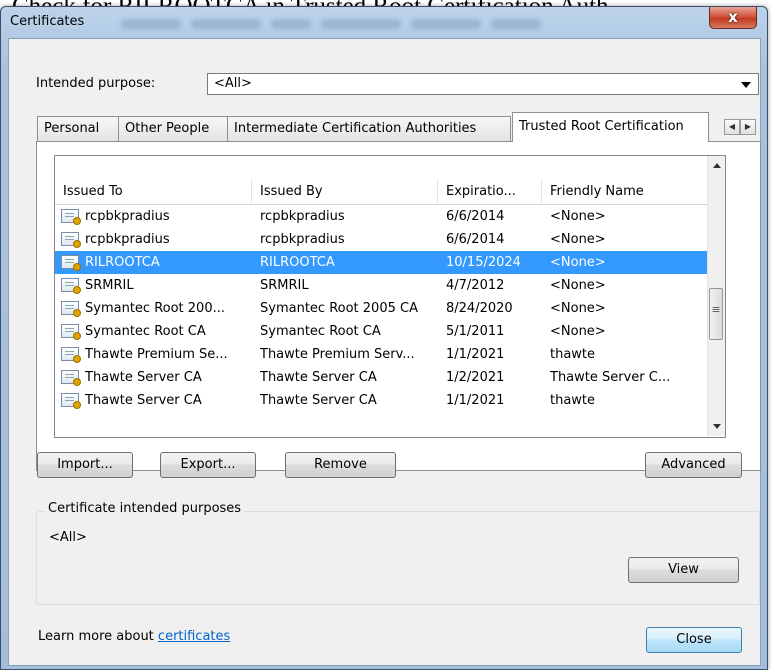 Image resolution: width=773 pixels, height=670 pixels. What do you see at coordinates (339, 308) in the screenshot?
I see `cell-issued-by: Symantec Root 2005 CA` at bounding box center [339, 308].